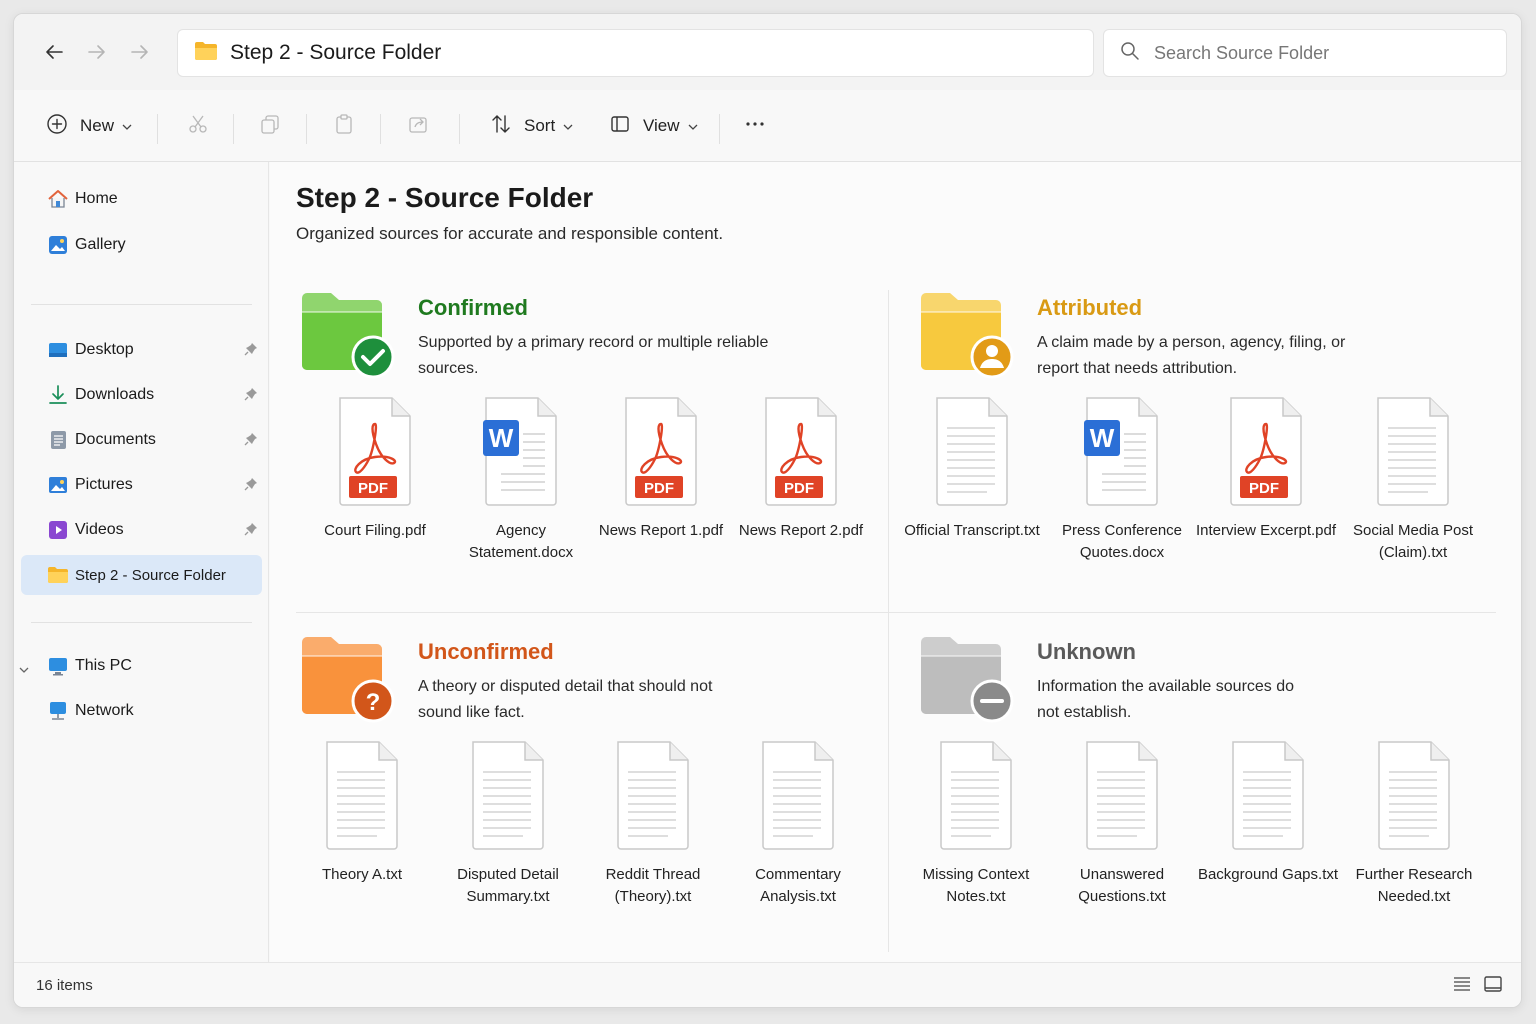  I want to click on file-item: Background Gaps.txt, so click(1268, 825).